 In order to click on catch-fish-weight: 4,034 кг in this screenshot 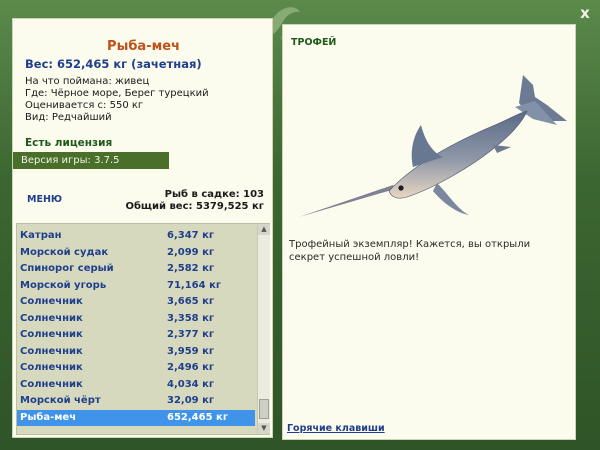, I will do `click(191, 384)`.